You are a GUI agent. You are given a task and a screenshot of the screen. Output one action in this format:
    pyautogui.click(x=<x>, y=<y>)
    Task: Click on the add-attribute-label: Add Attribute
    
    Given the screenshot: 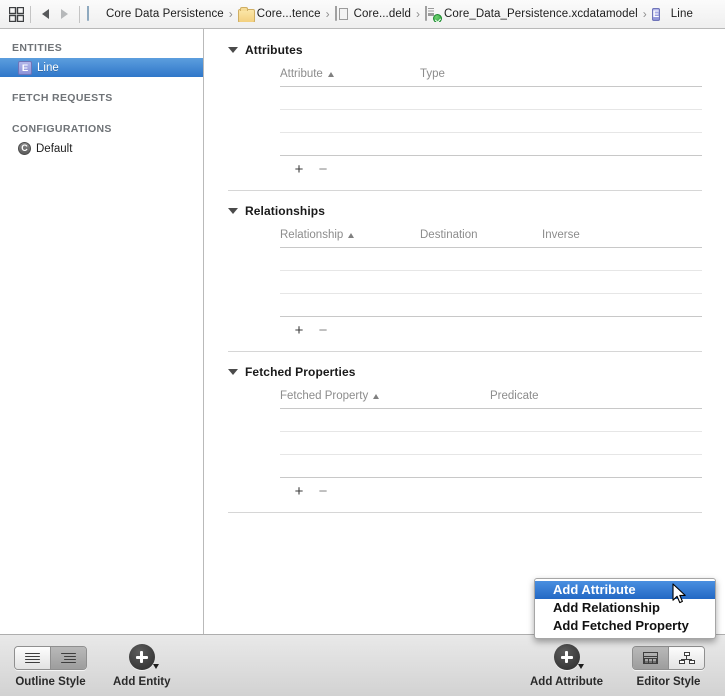 What is the action you would take?
    pyautogui.click(x=567, y=682)
    